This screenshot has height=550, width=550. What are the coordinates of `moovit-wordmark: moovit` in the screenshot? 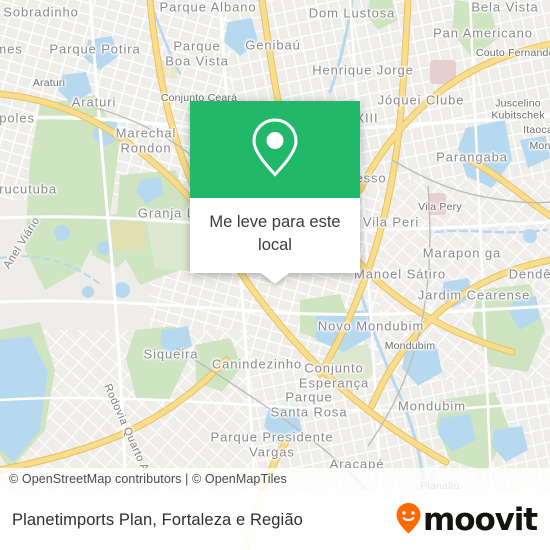 It's located at (480, 519).